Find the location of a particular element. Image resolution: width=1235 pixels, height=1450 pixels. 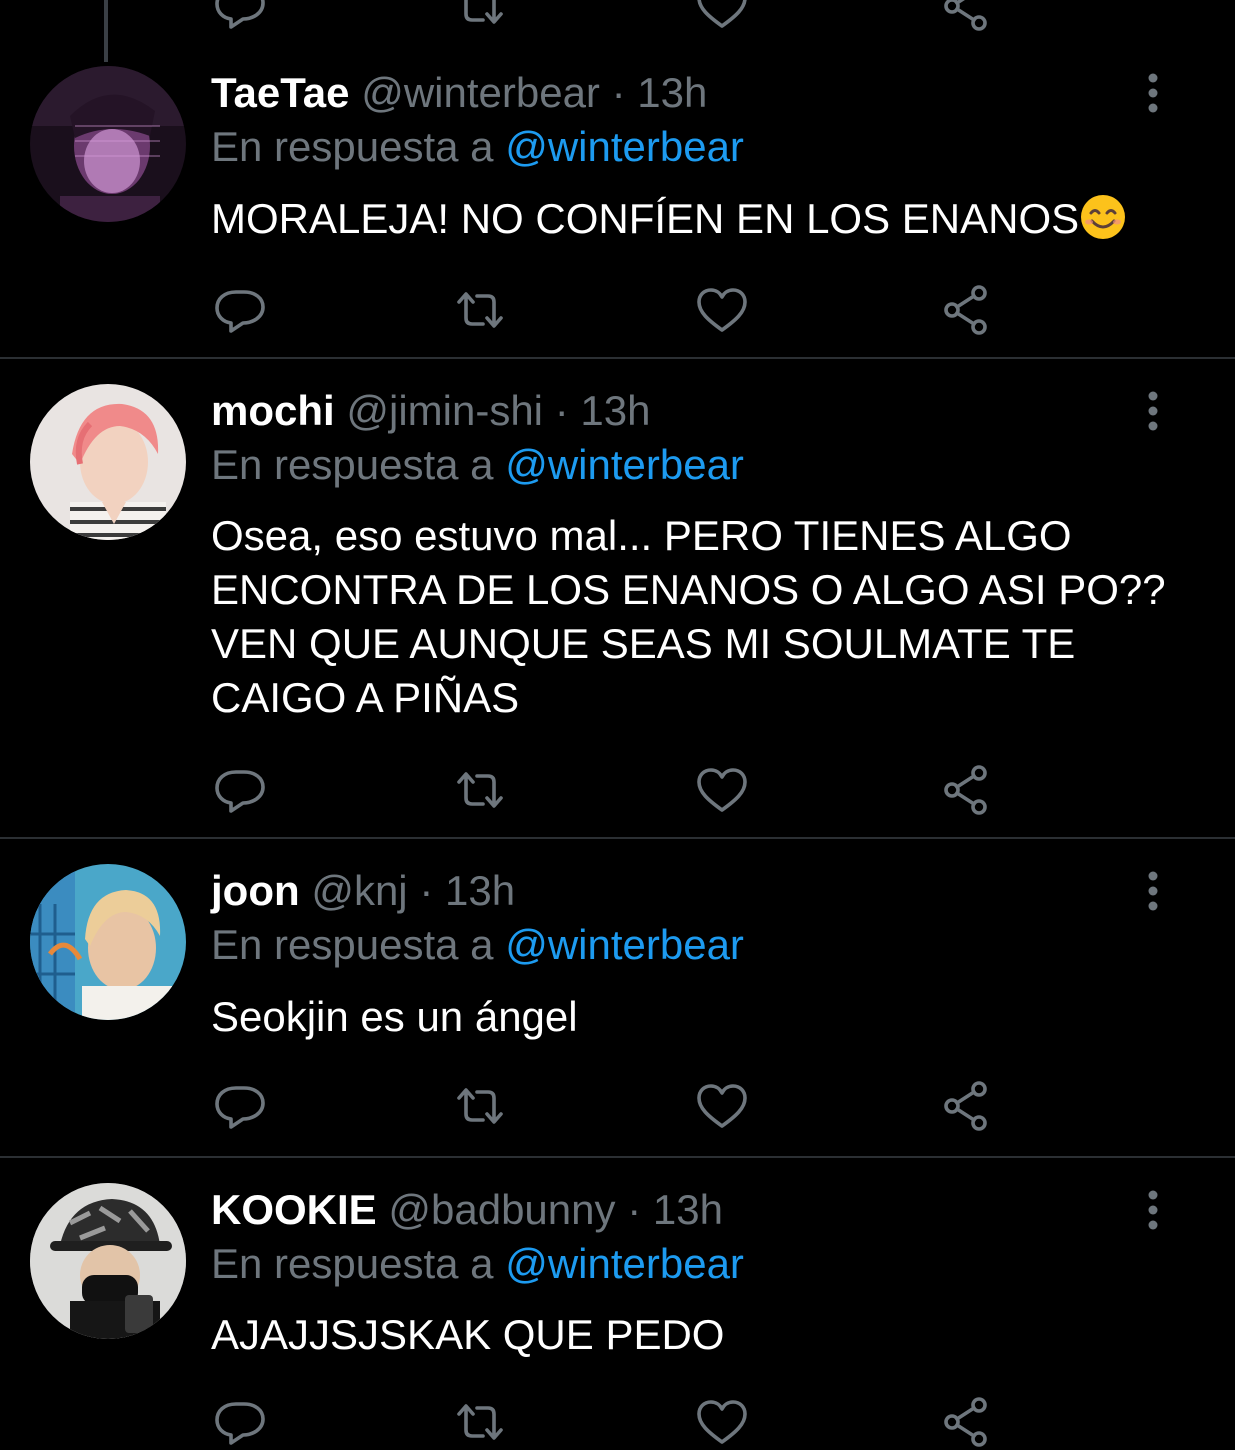

avatar-pink-hair-portrait is located at coordinates (108, 462).